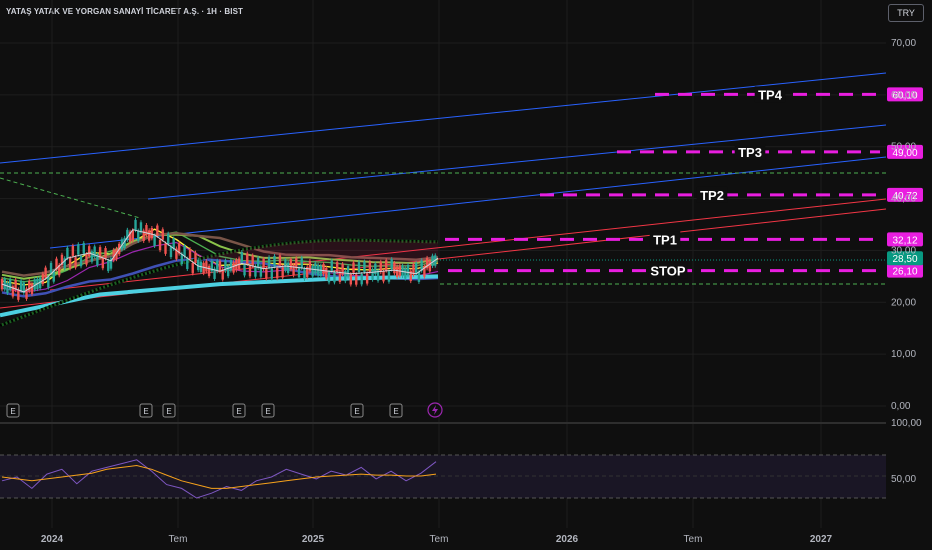  Describe the element at coordinates (906, 423) in the screenshot. I see `rsi-tick-label: 100,00` at that location.